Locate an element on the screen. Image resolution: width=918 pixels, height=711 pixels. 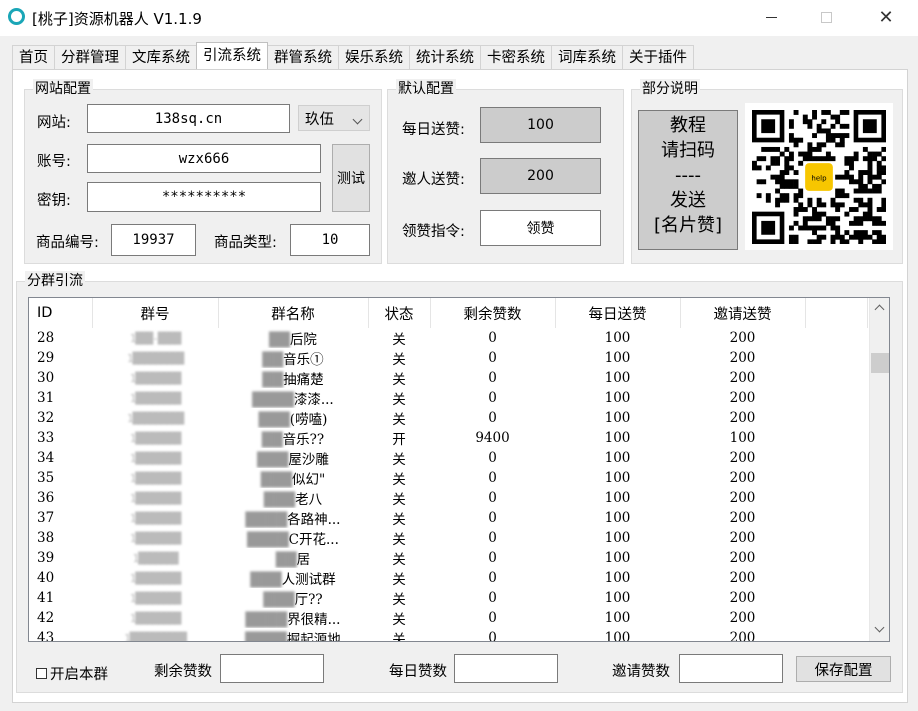
column-header: 每日送赞 is located at coordinates (618, 313).